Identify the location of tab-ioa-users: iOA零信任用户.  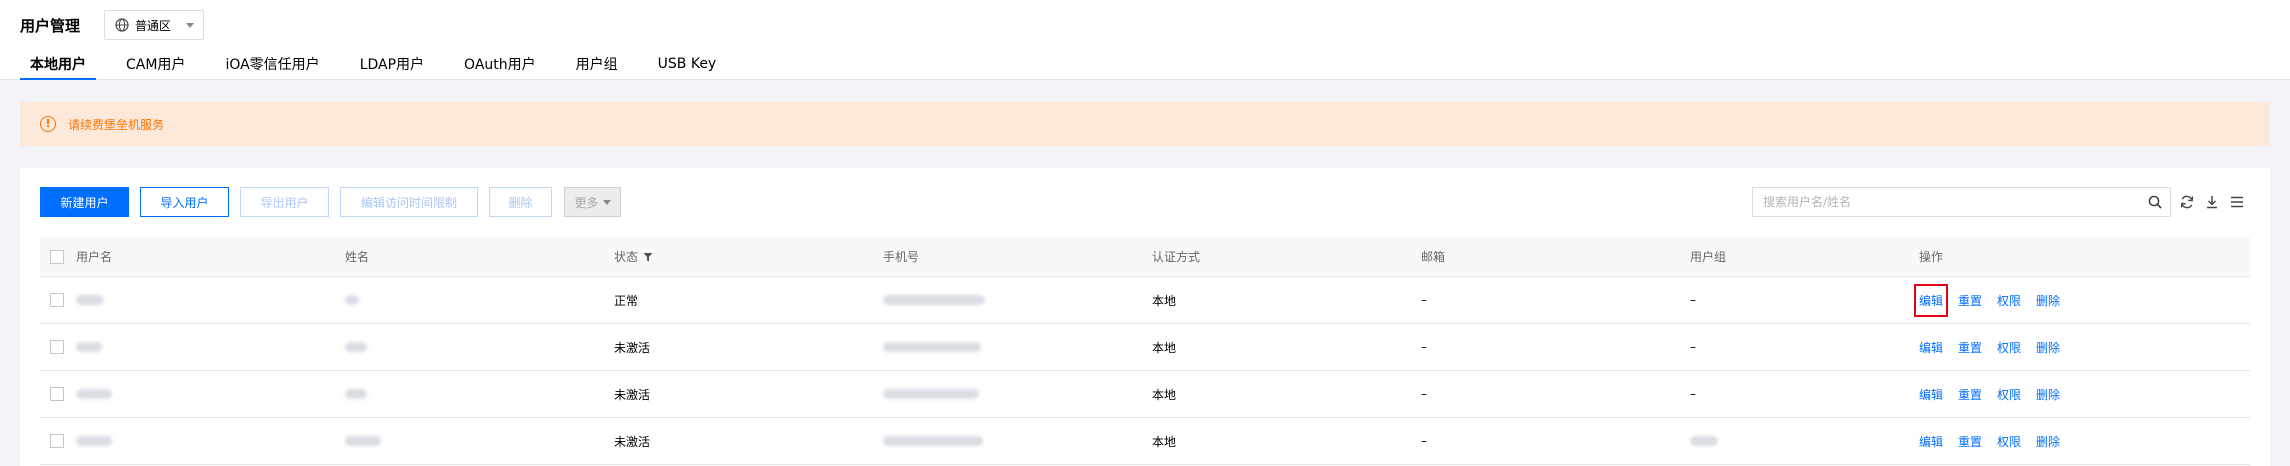
(272, 64).